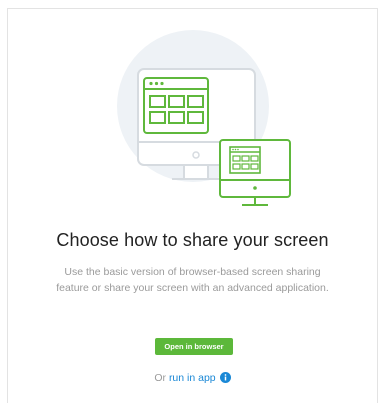  I want to click on browser-window-icon, so click(176, 105).